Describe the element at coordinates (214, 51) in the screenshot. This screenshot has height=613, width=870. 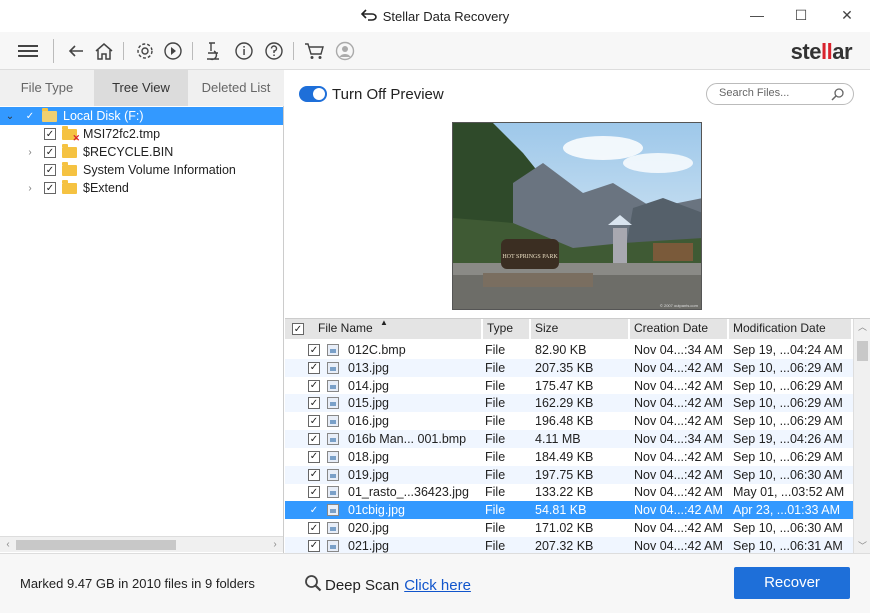
I see `drive-monitor-icon` at that location.